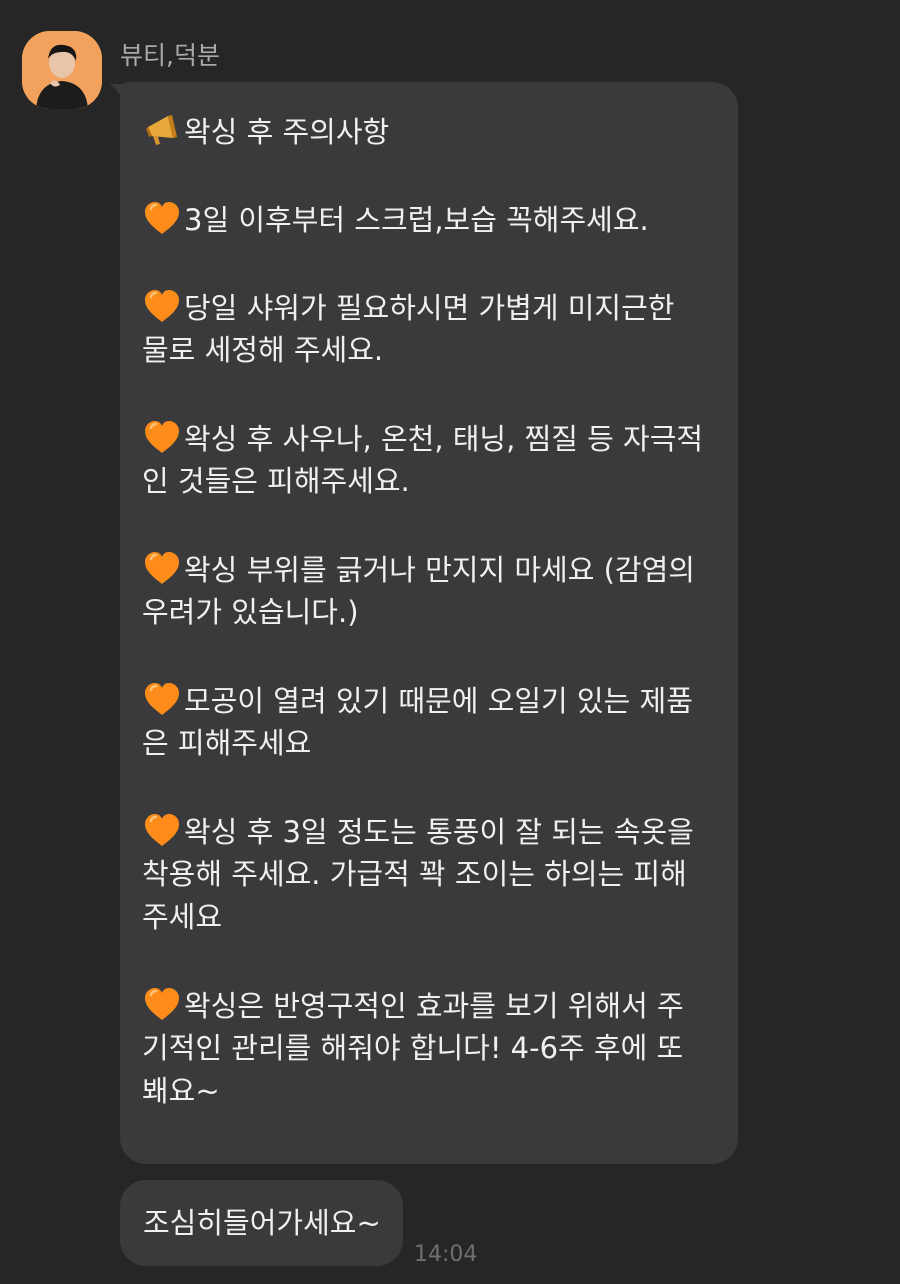  I want to click on notice-item: 모공이 열려 있기 때문에 오일기 있는 제품은 피해주세요, so click(432, 722).